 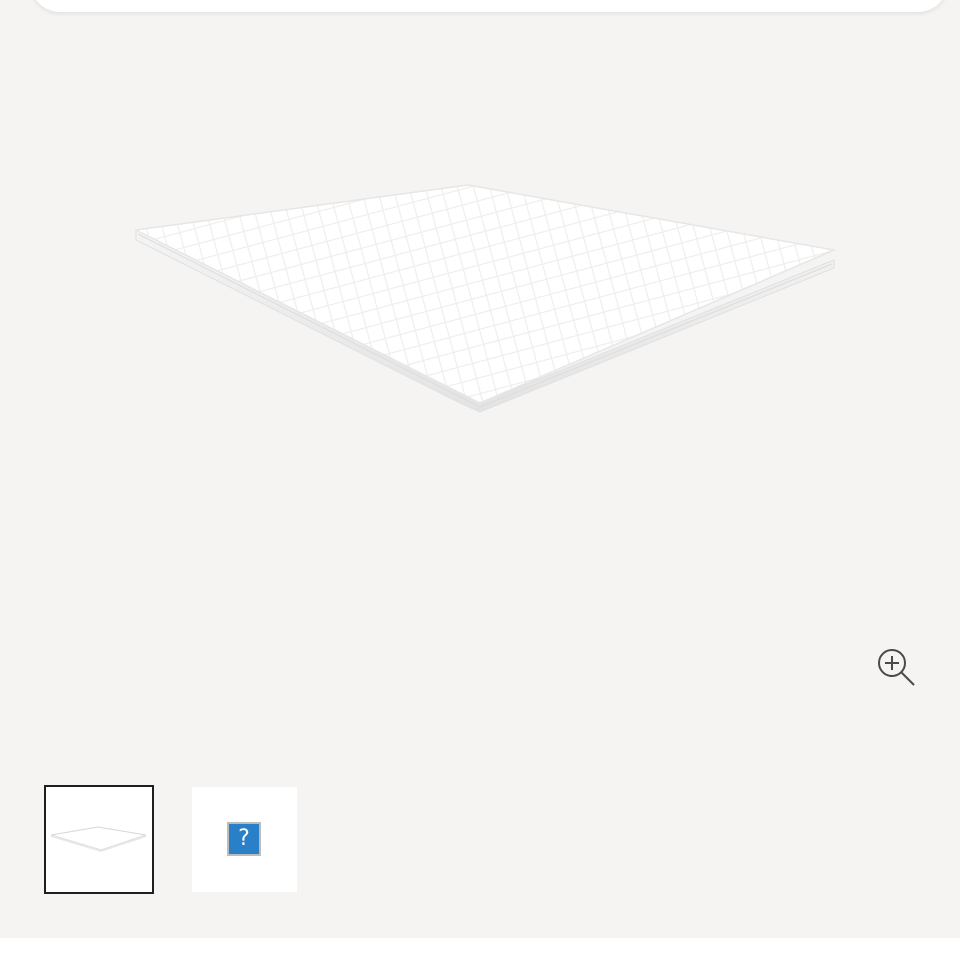 I want to click on top-card-edge, so click(x=489, y=6).